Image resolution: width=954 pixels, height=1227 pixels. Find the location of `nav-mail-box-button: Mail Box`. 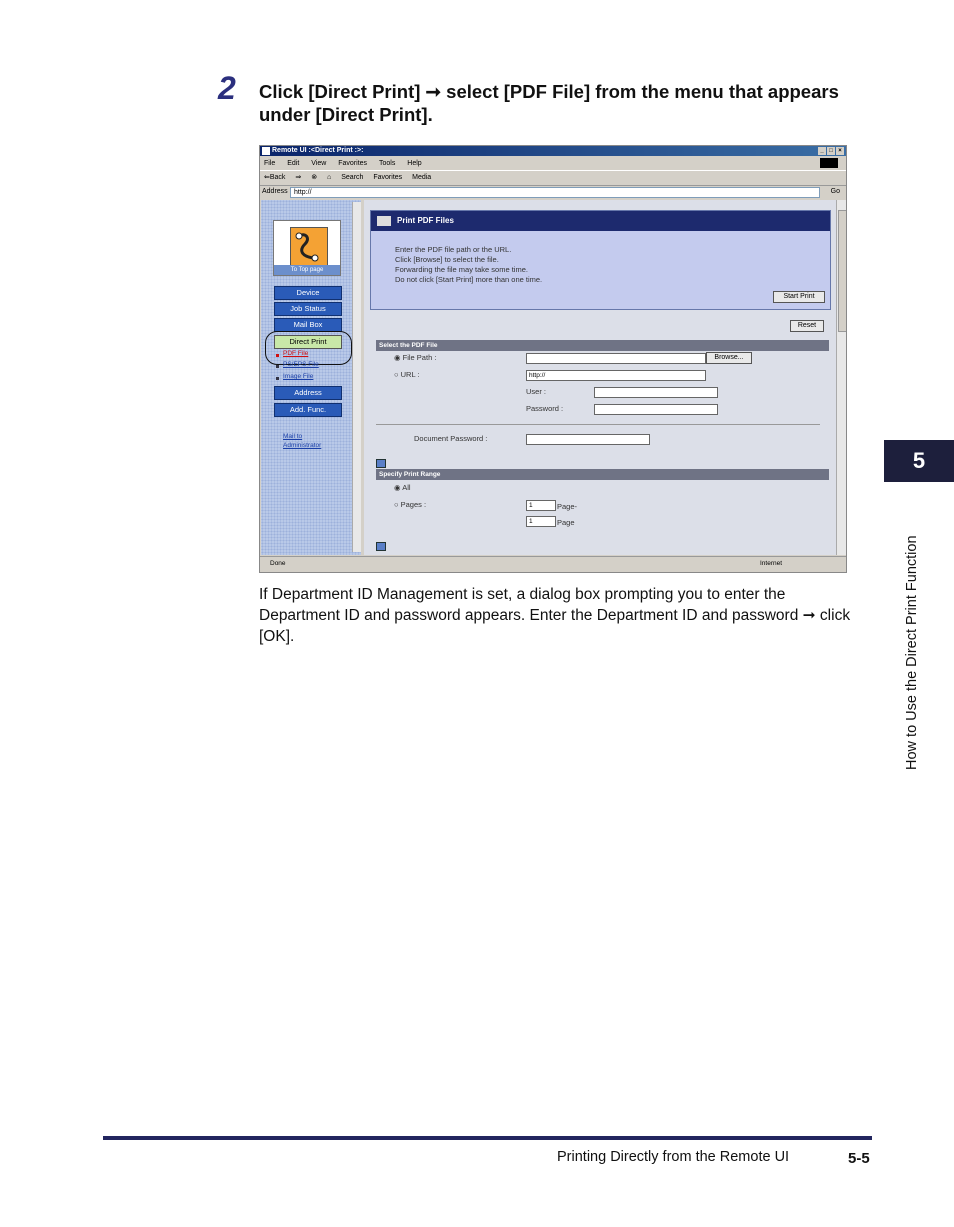

nav-mail-box-button: Mail Box is located at coordinates (308, 325).